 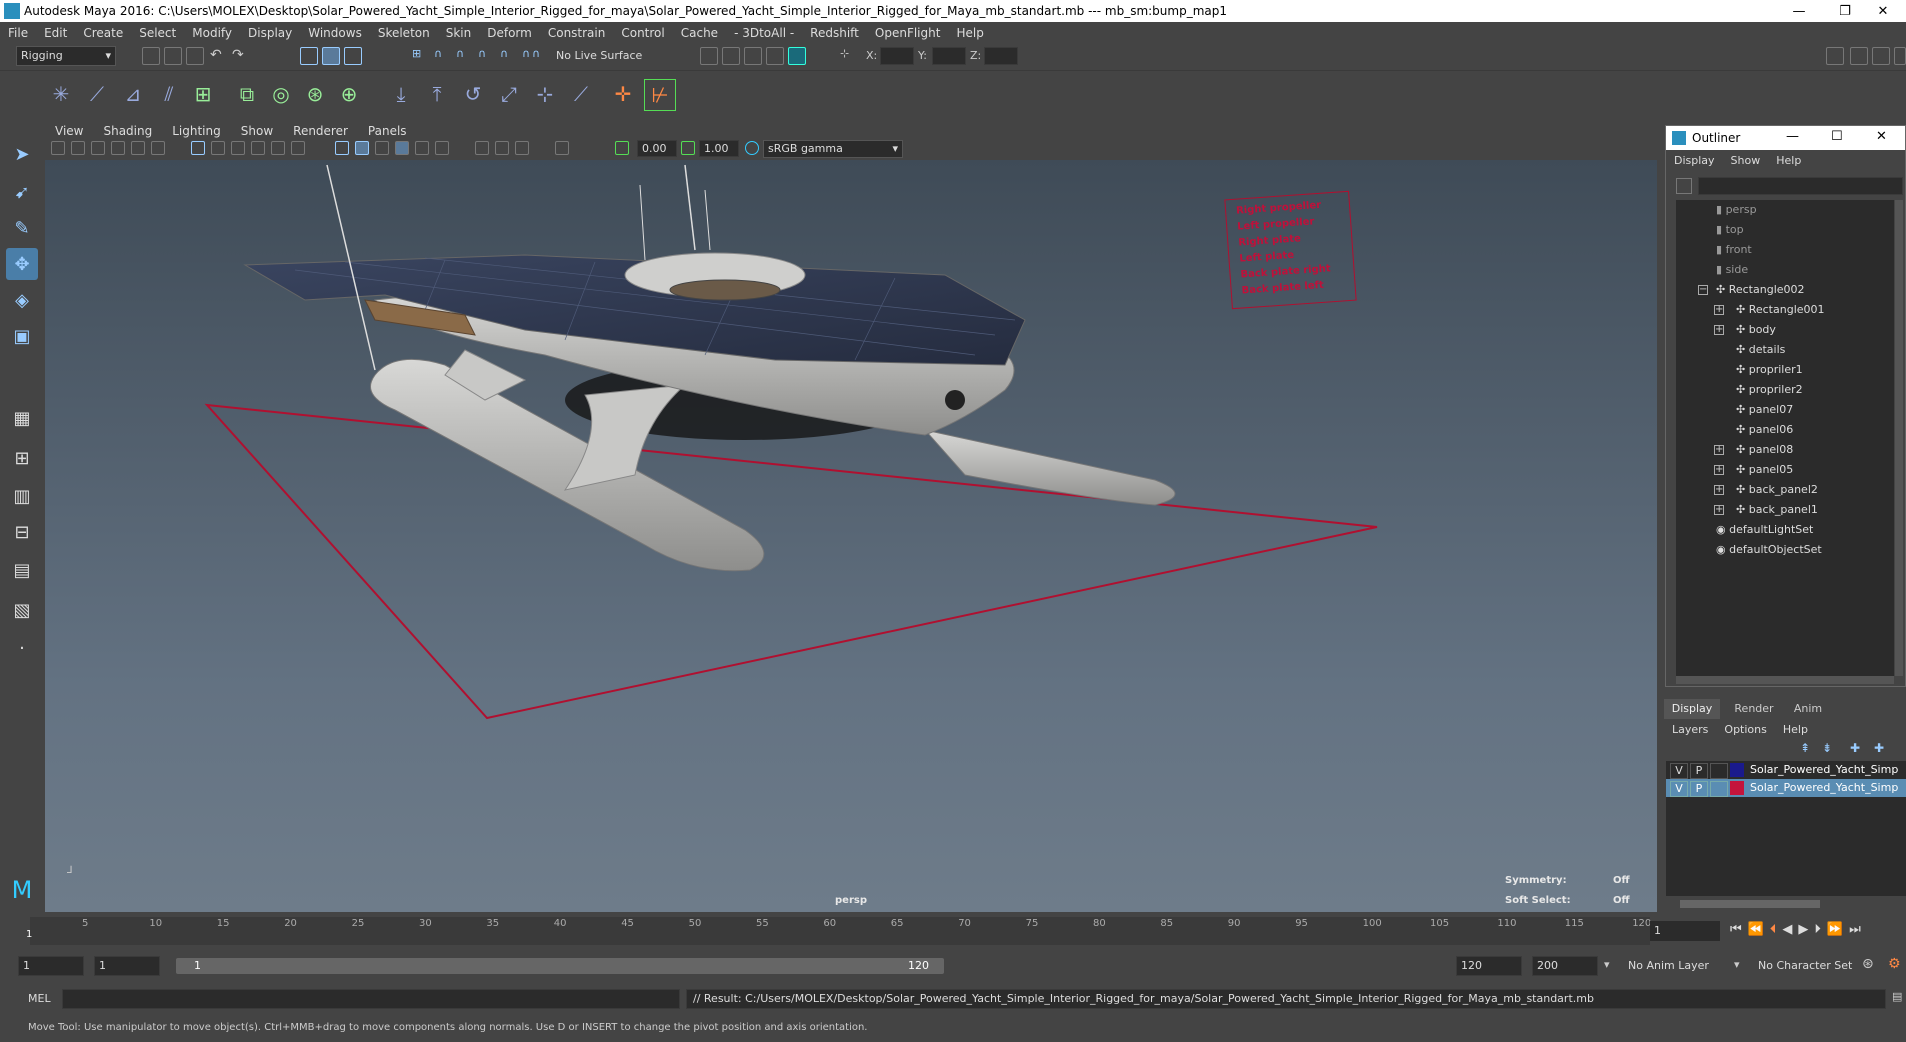 What do you see at coordinates (1835, 56) in the screenshot?
I see `modeling-toolkit-icon` at bounding box center [1835, 56].